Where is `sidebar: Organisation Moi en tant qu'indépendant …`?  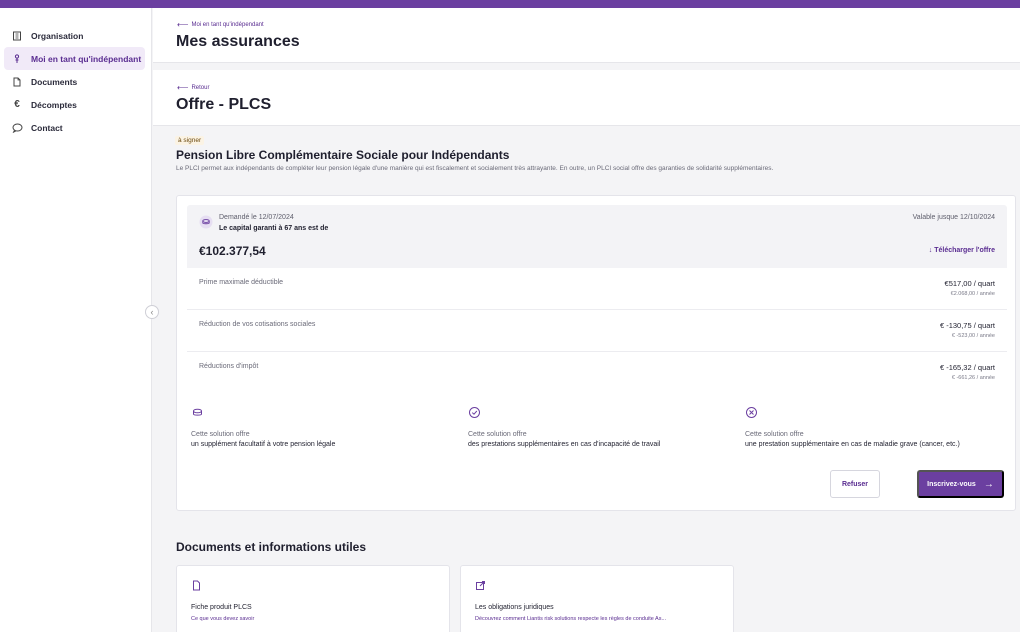
sidebar: Organisation Moi en tant qu'indépendant … is located at coordinates (76, 320).